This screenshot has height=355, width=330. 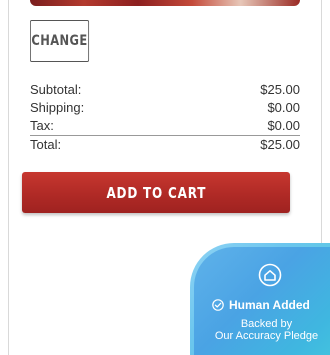 What do you see at coordinates (283, 125) in the screenshot?
I see `tax-value: $0.00` at bounding box center [283, 125].